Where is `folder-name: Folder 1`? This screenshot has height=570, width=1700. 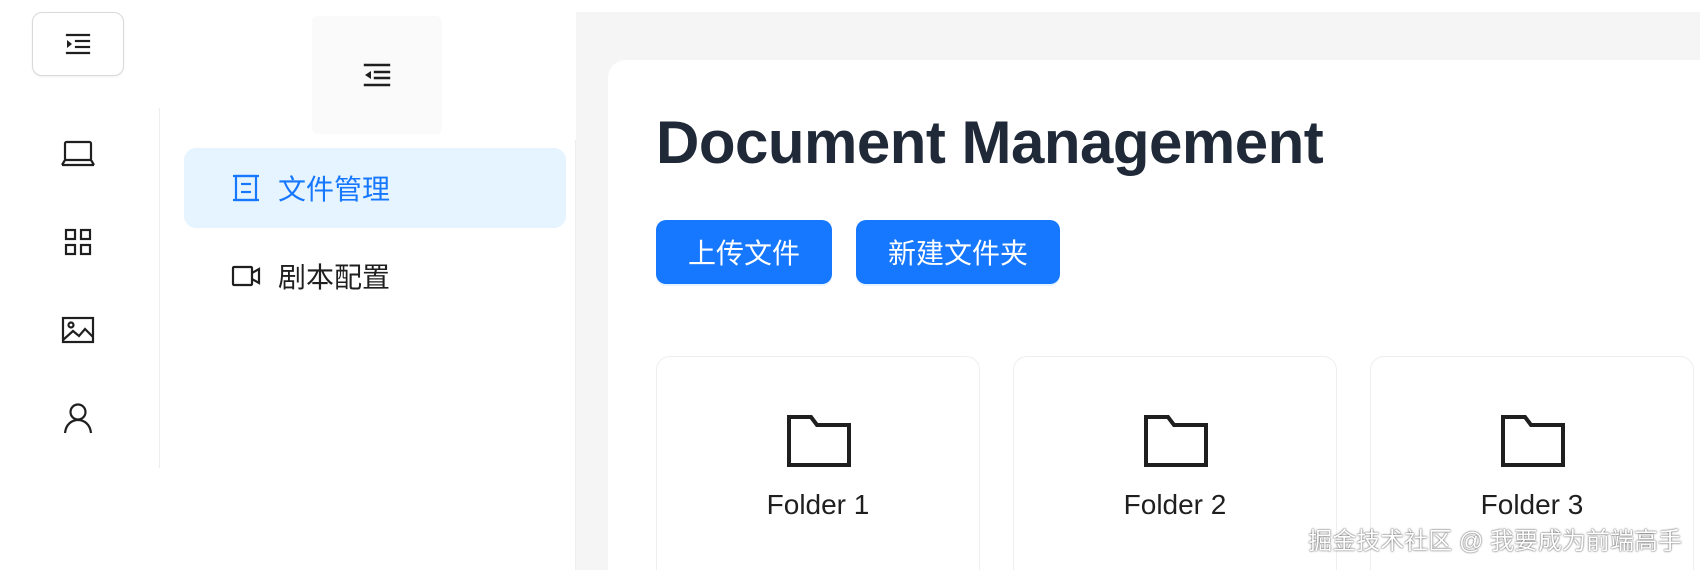 folder-name: Folder 1 is located at coordinates (818, 504).